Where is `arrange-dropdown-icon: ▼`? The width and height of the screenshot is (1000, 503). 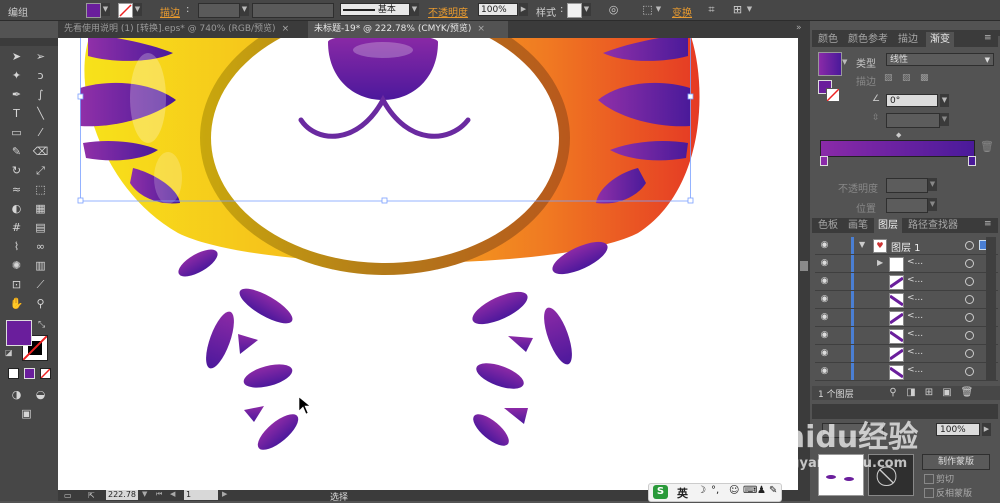
arrange-dropdown-icon: ▼ is located at coordinates (749, 9).